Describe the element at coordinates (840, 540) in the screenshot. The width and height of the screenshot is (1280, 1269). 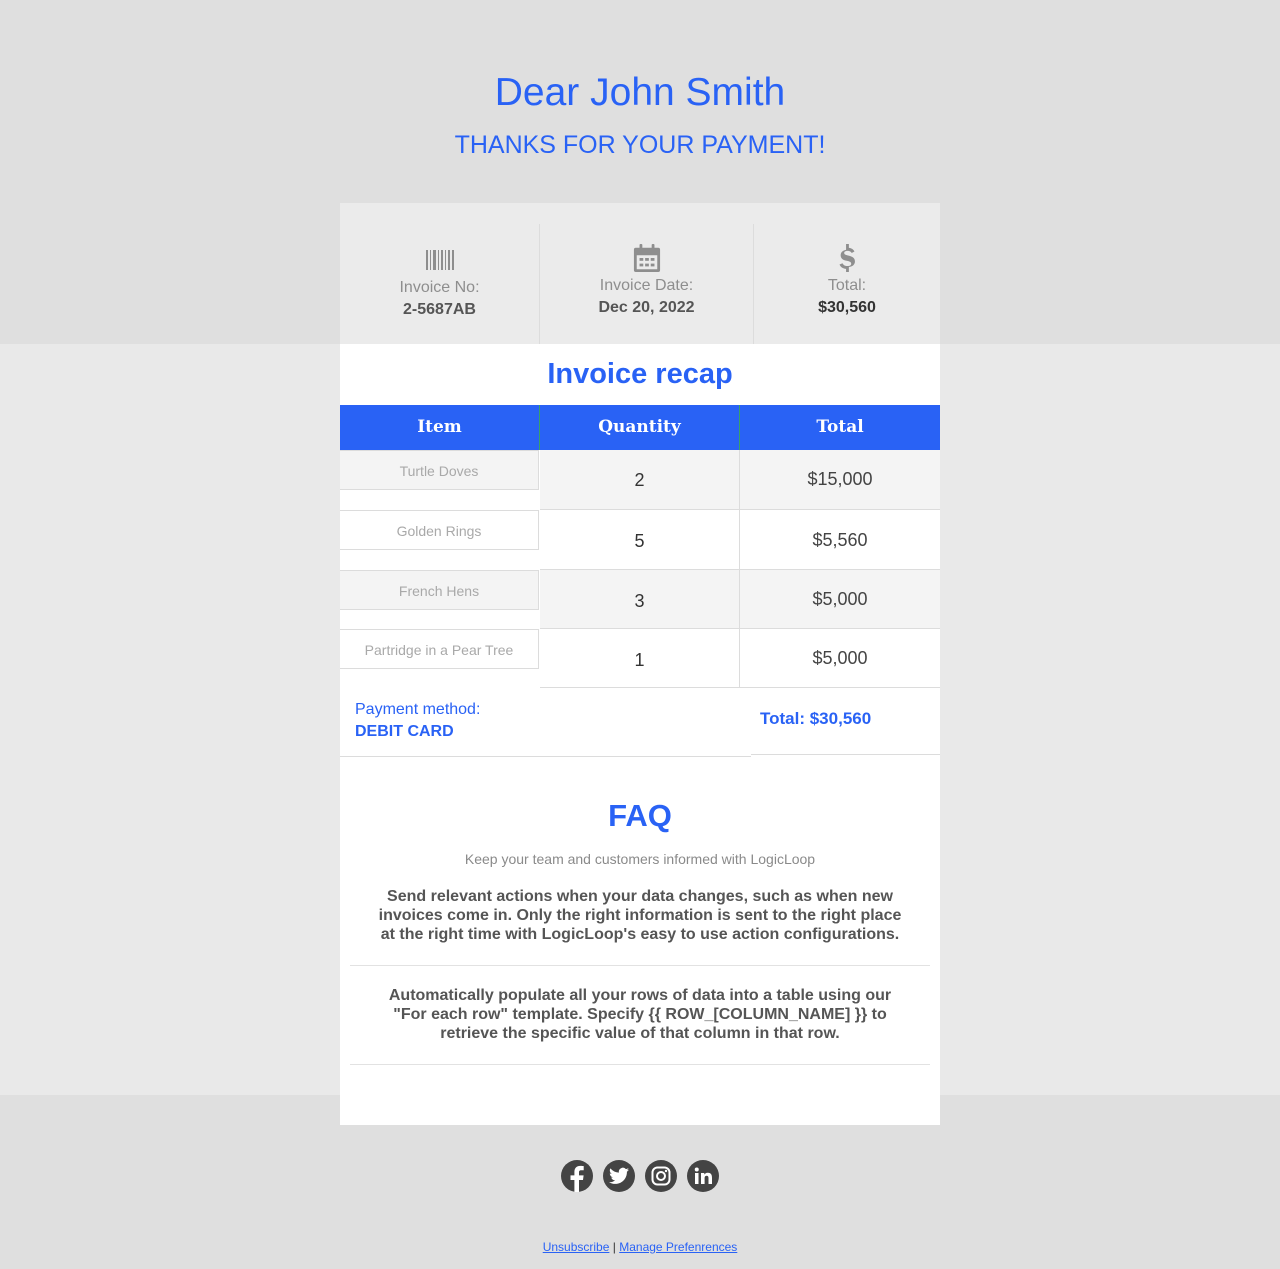
I see `total-cell: $5,560` at that location.